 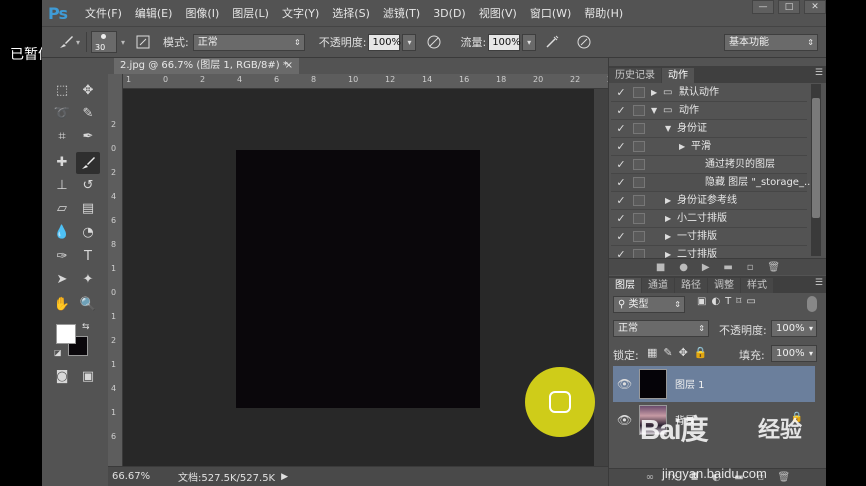 I want to click on dodge-tool-icon: ◔, so click(x=88, y=233).